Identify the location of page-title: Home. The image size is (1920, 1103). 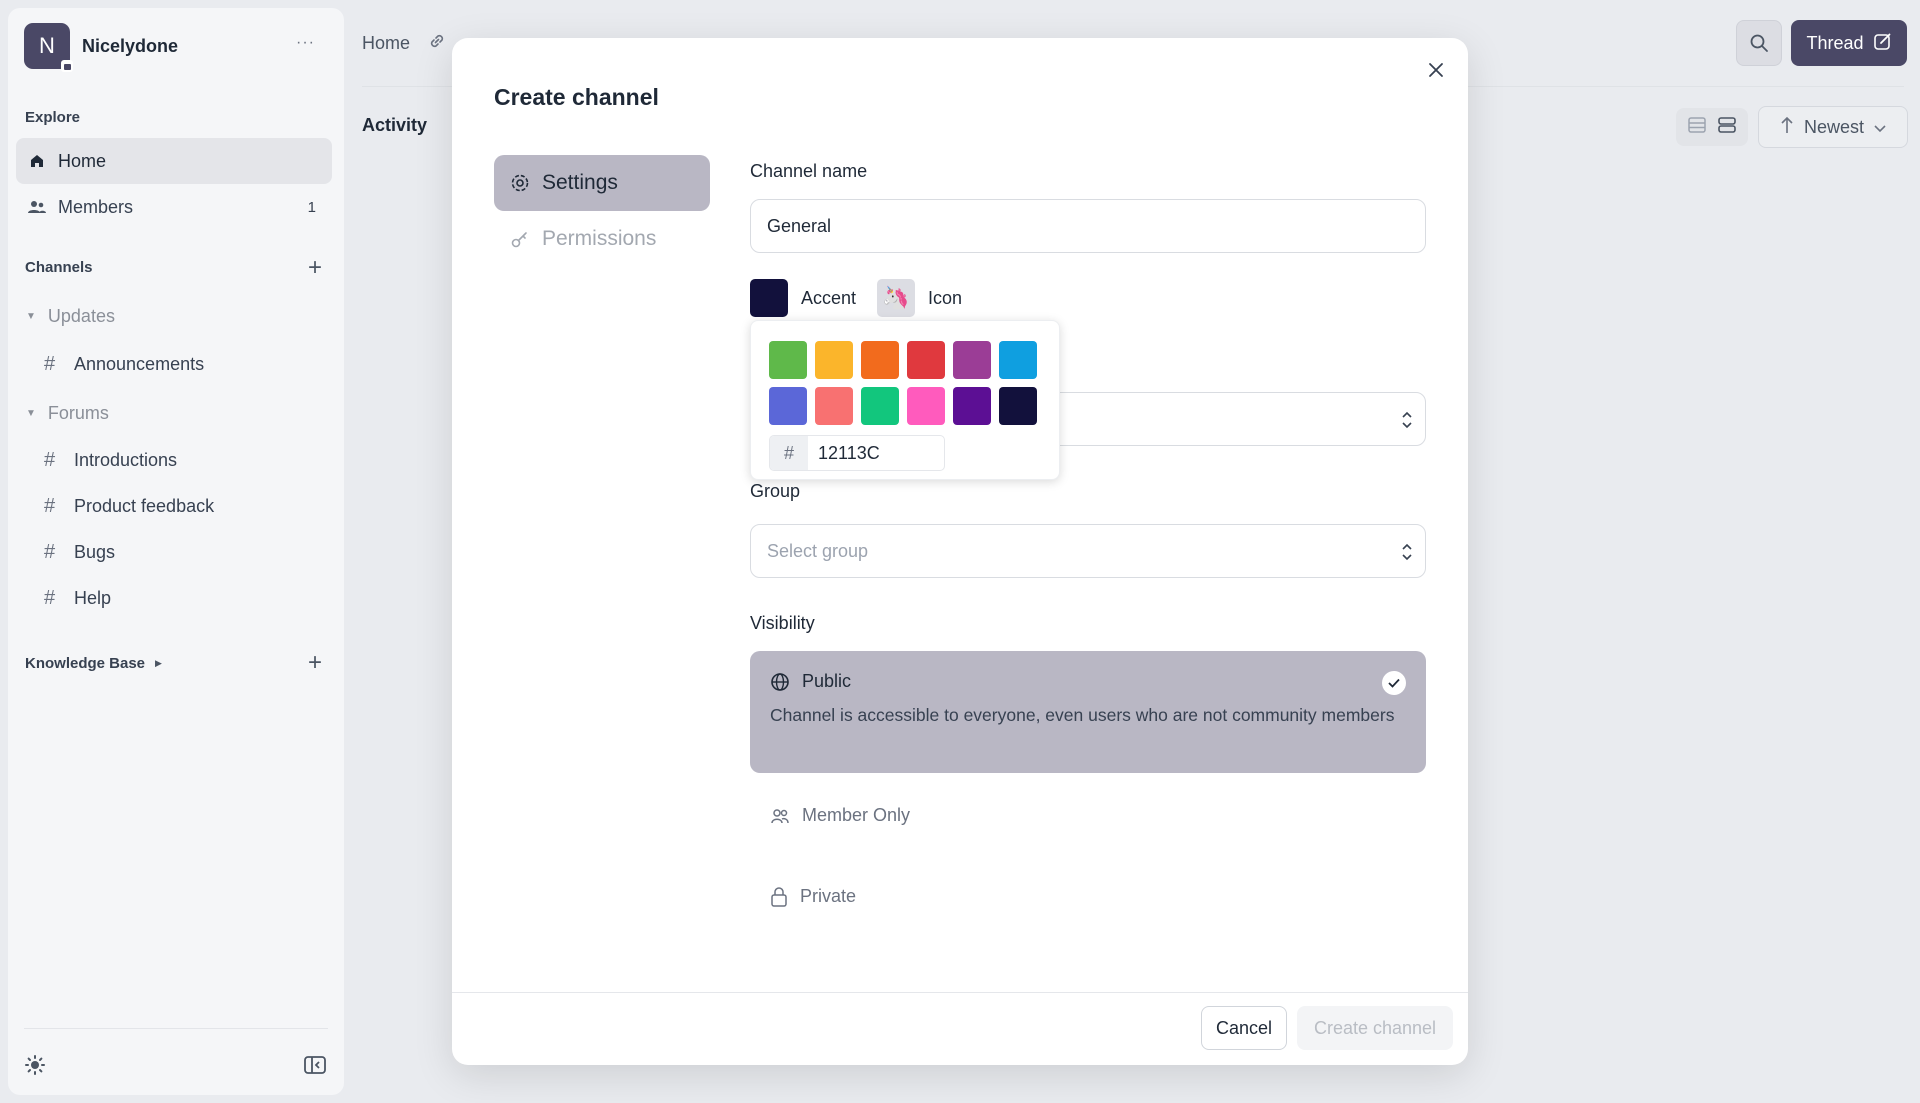
(404, 43).